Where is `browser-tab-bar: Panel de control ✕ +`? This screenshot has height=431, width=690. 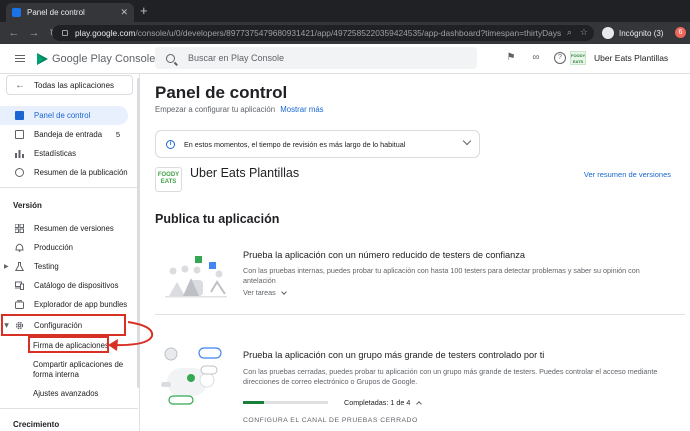 browser-tab-bar: Panel de control ✕ + is located at coordinates (345, 11).